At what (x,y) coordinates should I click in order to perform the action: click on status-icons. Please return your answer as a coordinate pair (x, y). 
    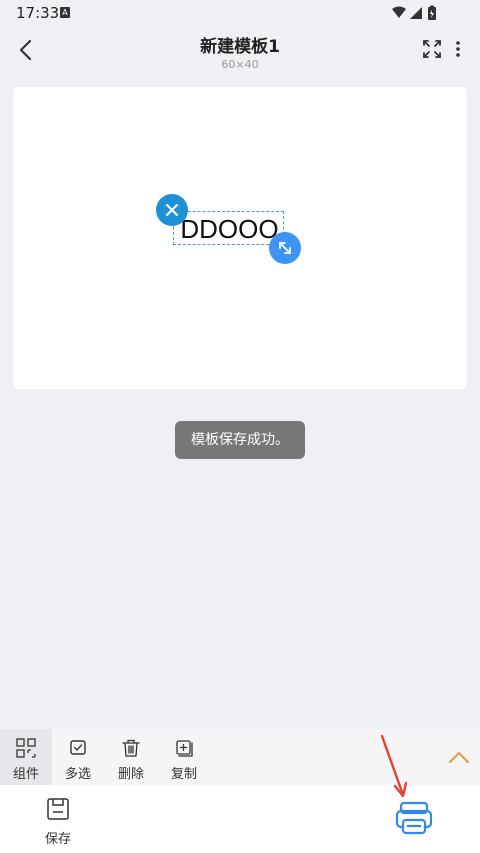
    Looking at the image, I should click on (414, 12).